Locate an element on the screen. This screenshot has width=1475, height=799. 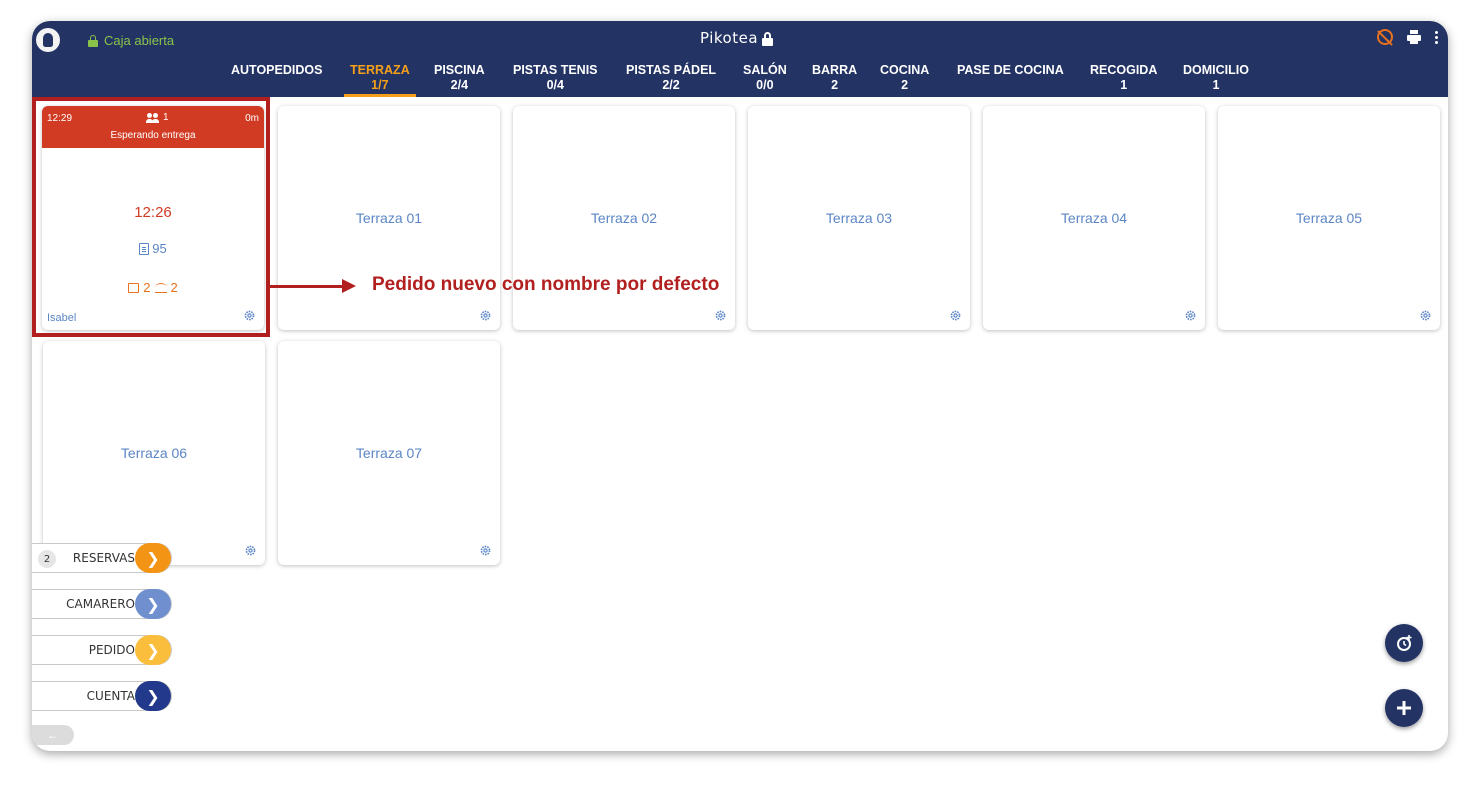
camarero-button: CAMARERO ❯ is located at coordinates (102, 604).